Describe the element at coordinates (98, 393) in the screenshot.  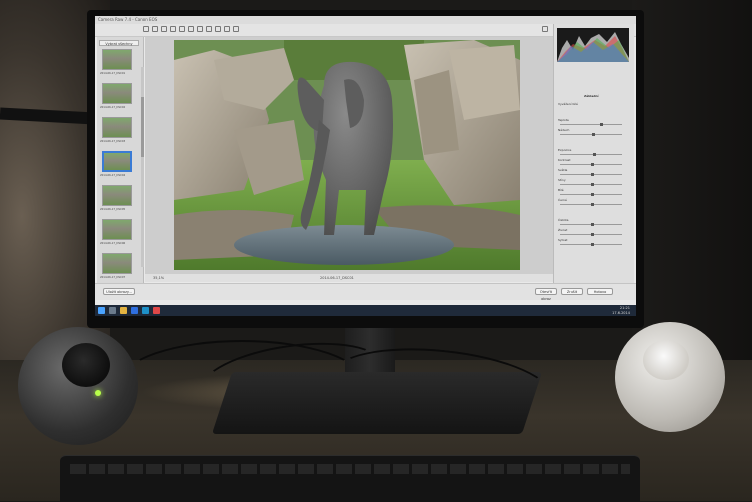
I see `speaker-led` at that location.